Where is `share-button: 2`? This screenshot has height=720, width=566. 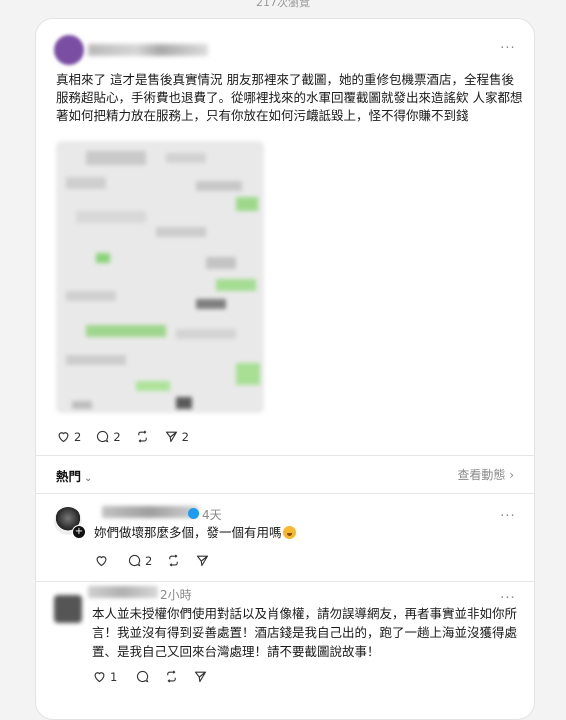 share-button: 2 is located at coordinates (176, 436).